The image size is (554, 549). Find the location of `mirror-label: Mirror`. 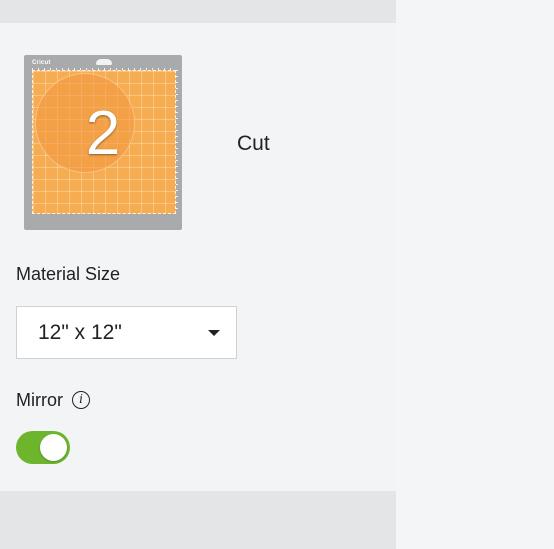

mirror-label: Mirror is located at coordinates (39, 400).